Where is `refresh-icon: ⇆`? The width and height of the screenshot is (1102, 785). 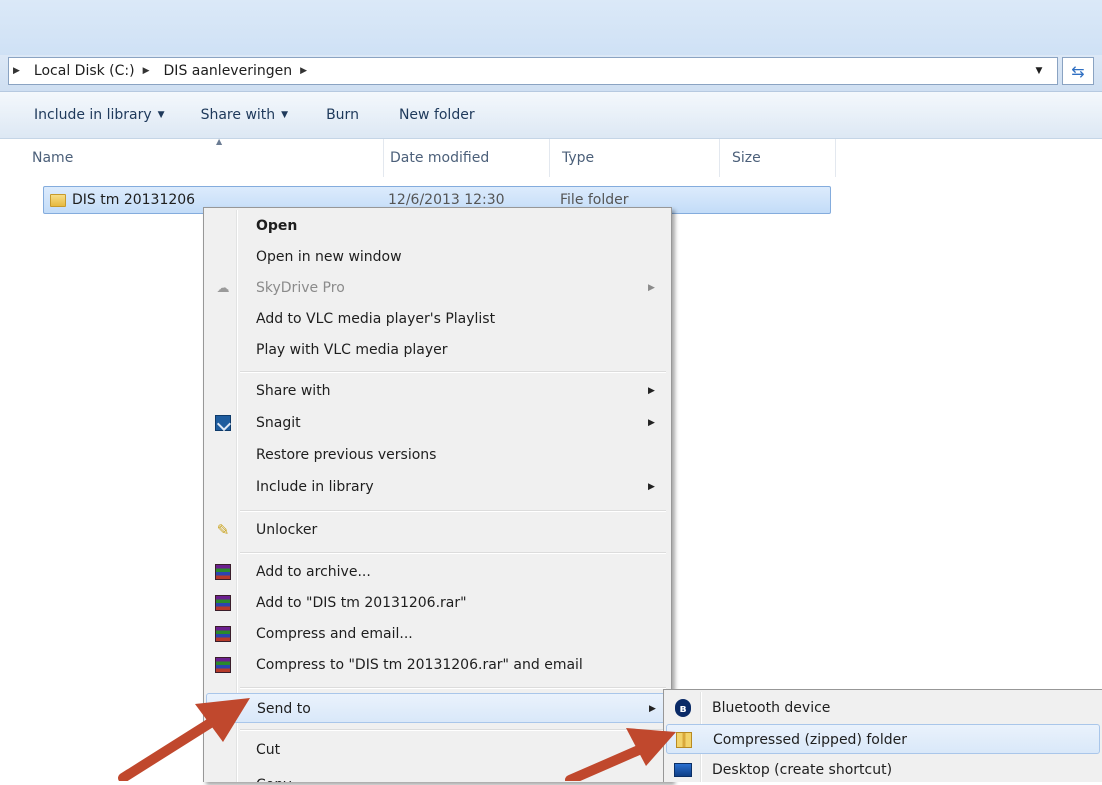
refresh-icon: ⇆ is located at coordinates (1078, 71).